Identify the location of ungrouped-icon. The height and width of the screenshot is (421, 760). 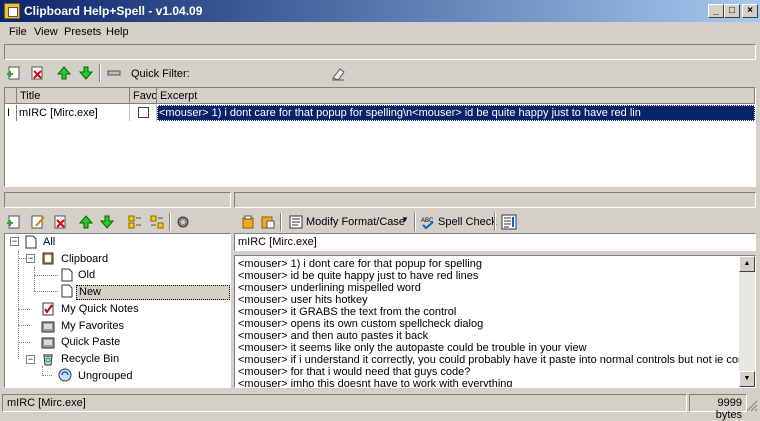
(65, 375).